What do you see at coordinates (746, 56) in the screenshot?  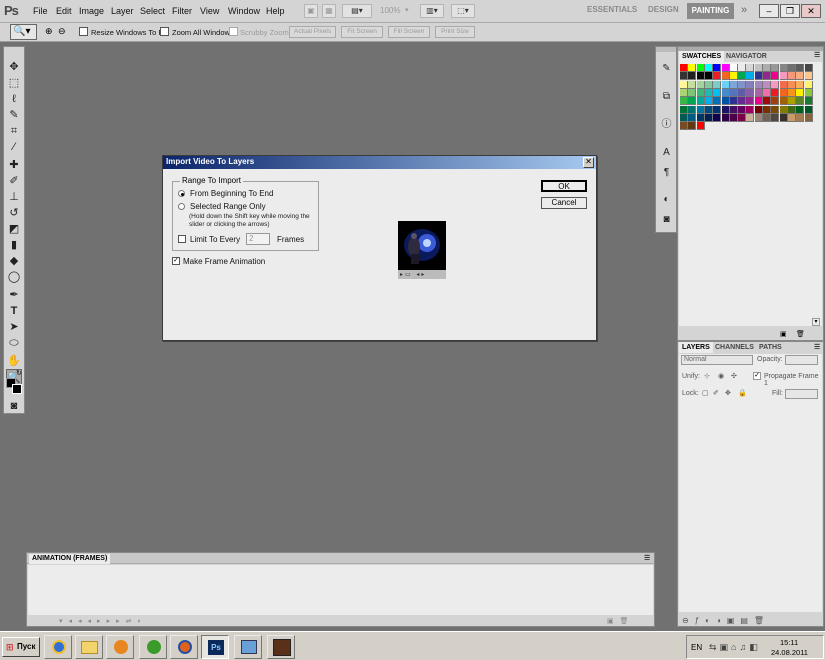 I see `tab-navigator: NAVIGATOR` at bounding box center [746, 56].